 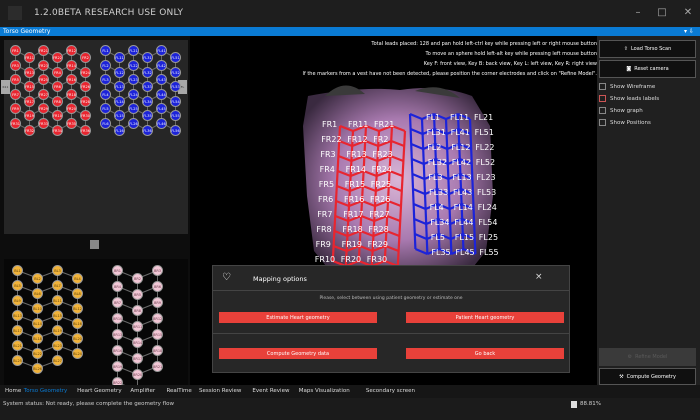 What do you see at coordinates (77, 308) in the screenshot?
I see `back-left-electrode: BL12` at bounding box center [77, 308].